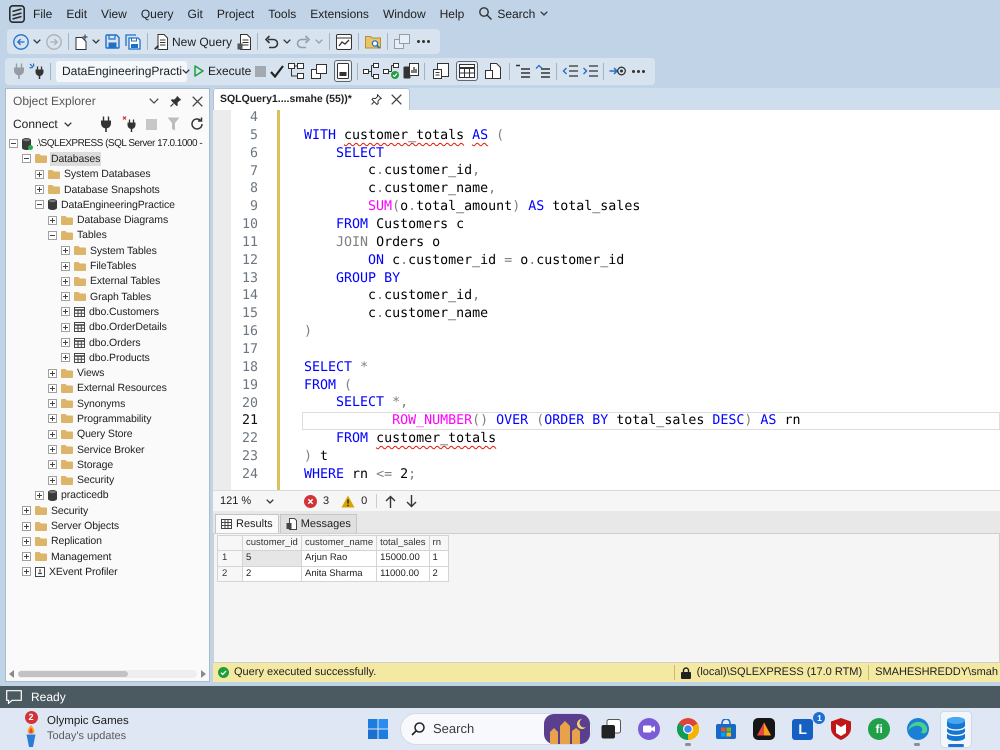 Image resolution: width=1000 pixels, height=750 pixels. Describe the element at coordinates (73, 674) in the screenshot. I see `scrollbar-thumb` at that location.